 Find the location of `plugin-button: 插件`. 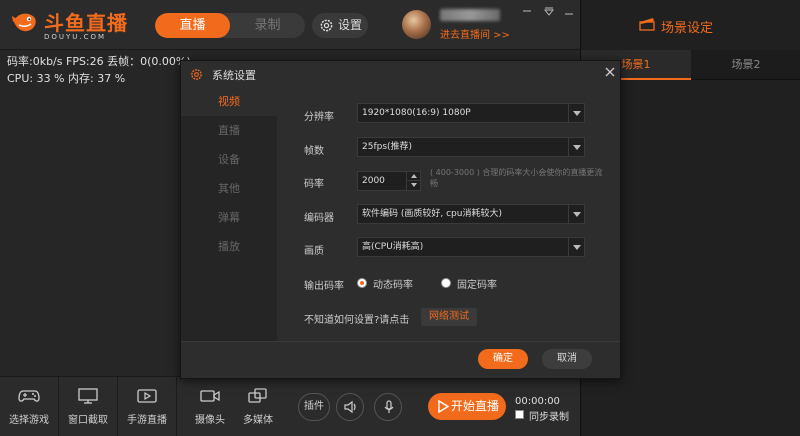

plugin-button: 插件 is located at coordinates (314, 407).